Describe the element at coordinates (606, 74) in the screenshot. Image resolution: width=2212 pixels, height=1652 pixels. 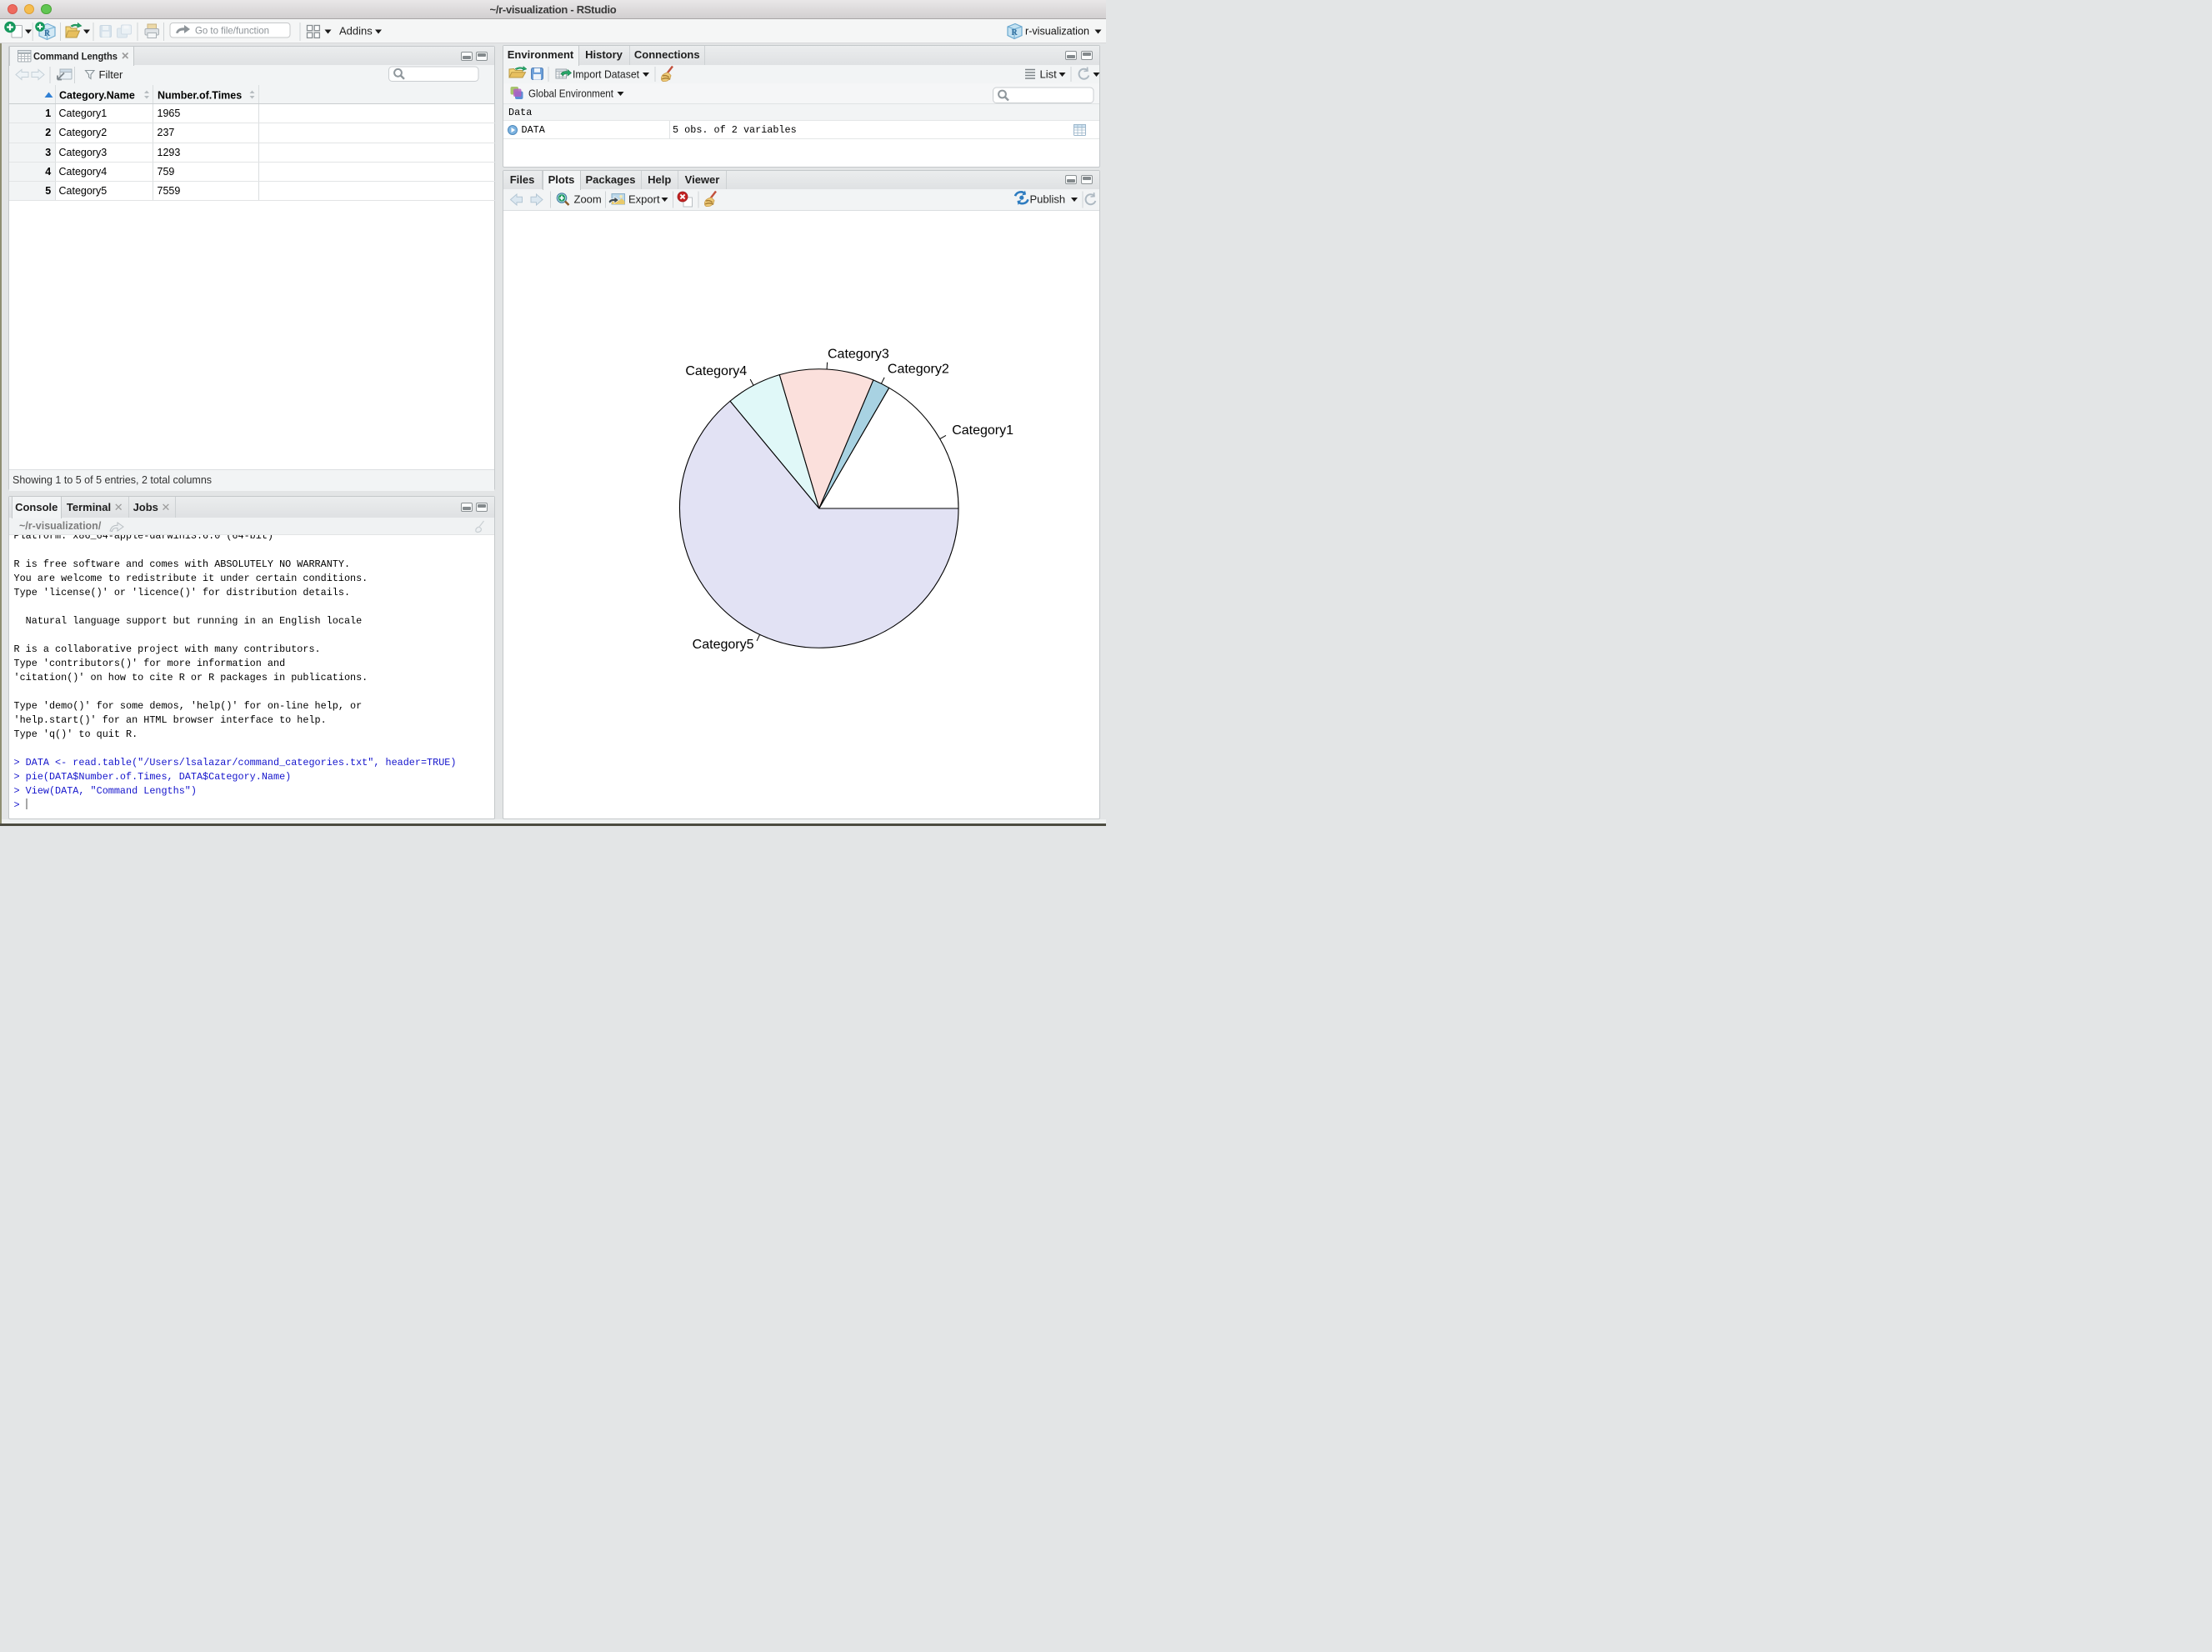
I see `svg-text: Import Dataset` at that location.